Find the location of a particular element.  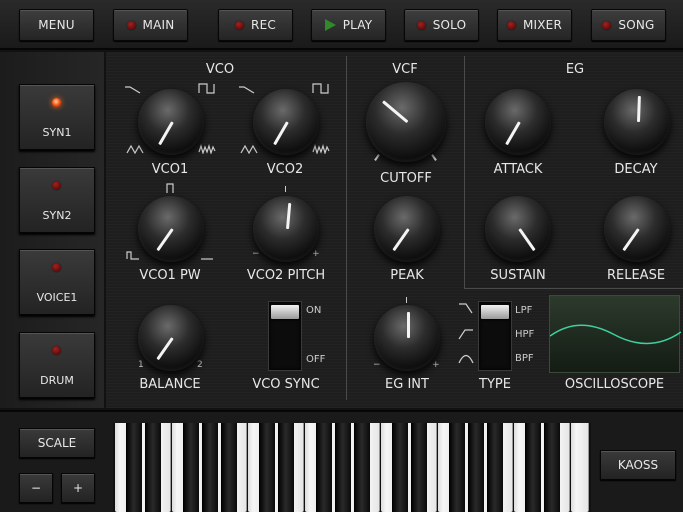

solo-button-label: SOLO is located at coordinates (449, 25).